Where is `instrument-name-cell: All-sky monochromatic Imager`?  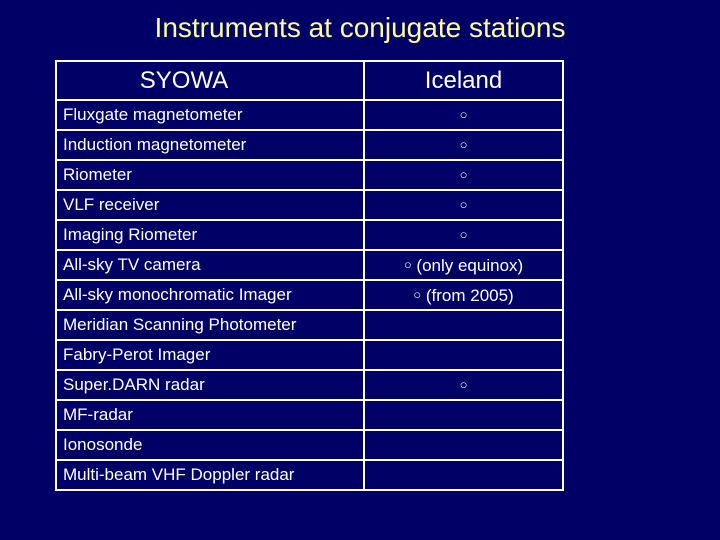 instrument-name-cell: All-sky monochromatic Imager is located at coordinates (210, 296).